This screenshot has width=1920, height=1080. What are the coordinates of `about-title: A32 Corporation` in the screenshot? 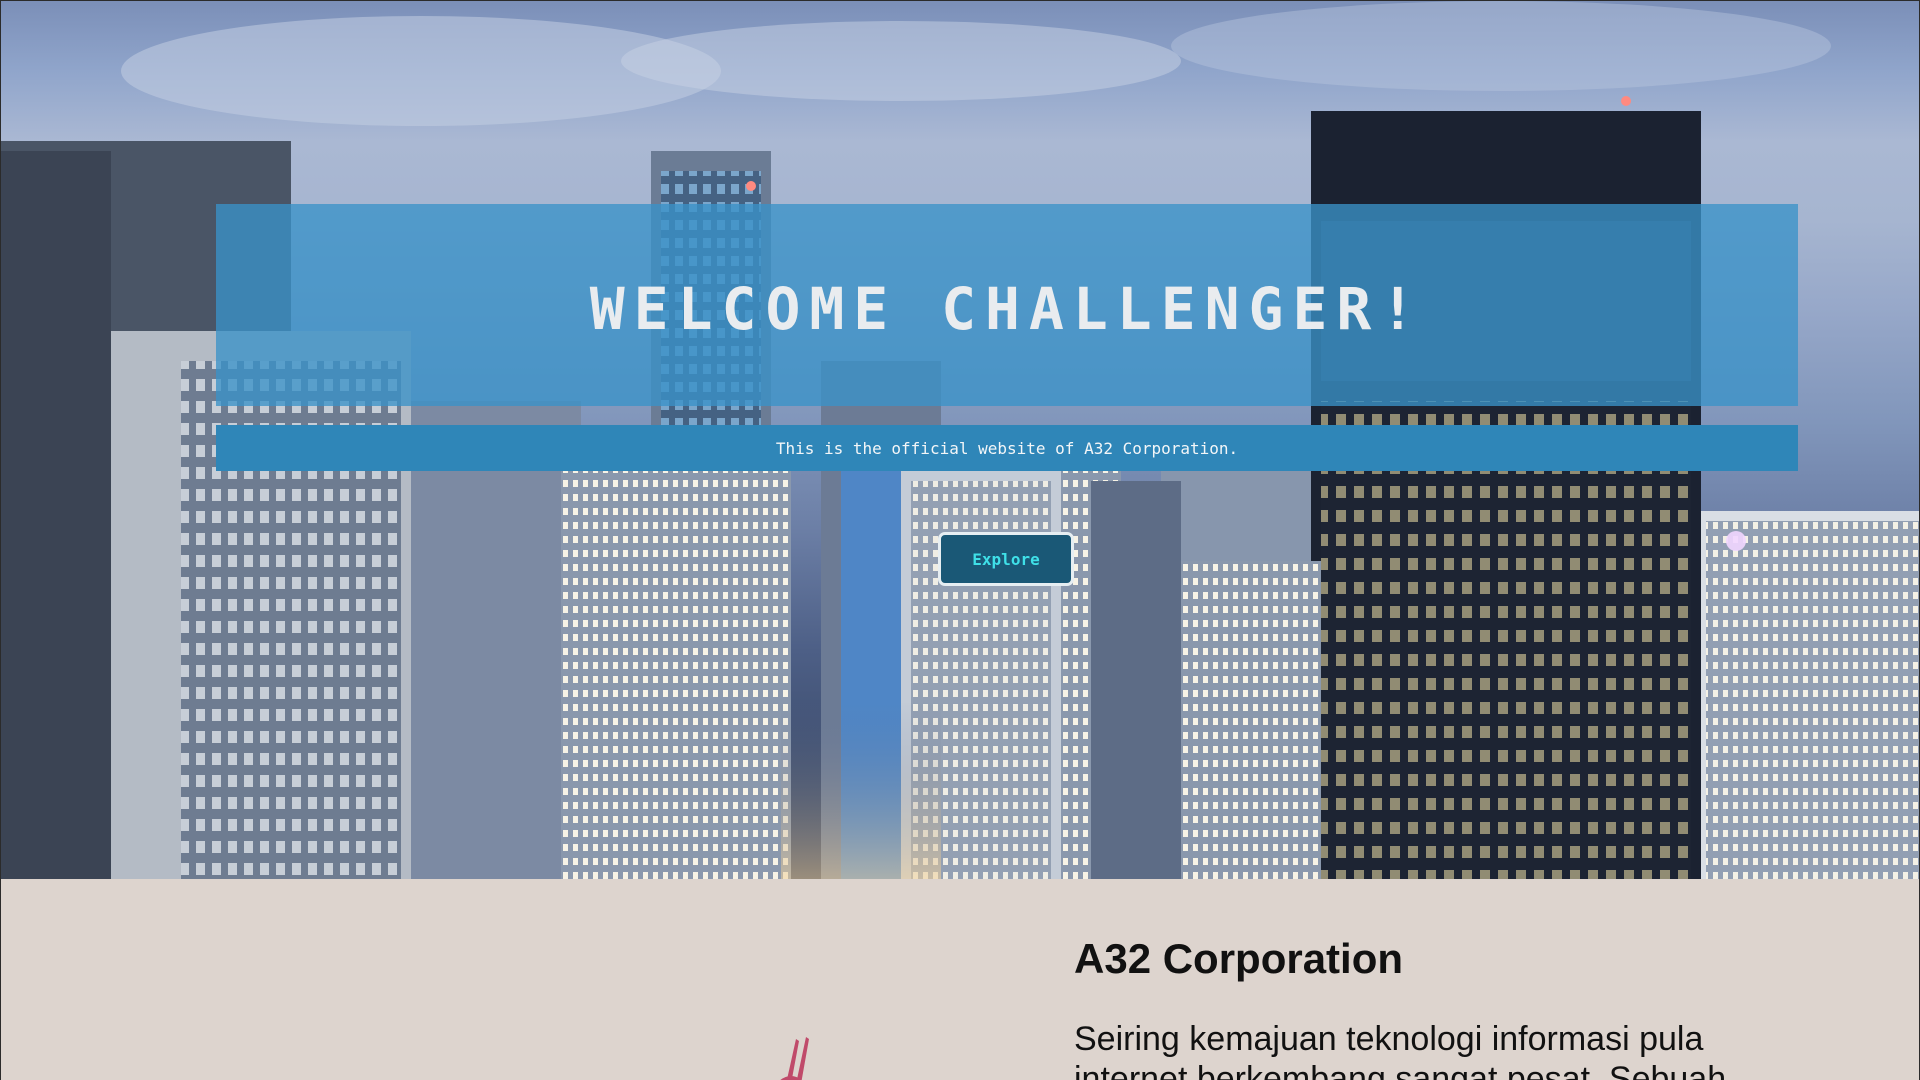 It's located at (1239, 958).